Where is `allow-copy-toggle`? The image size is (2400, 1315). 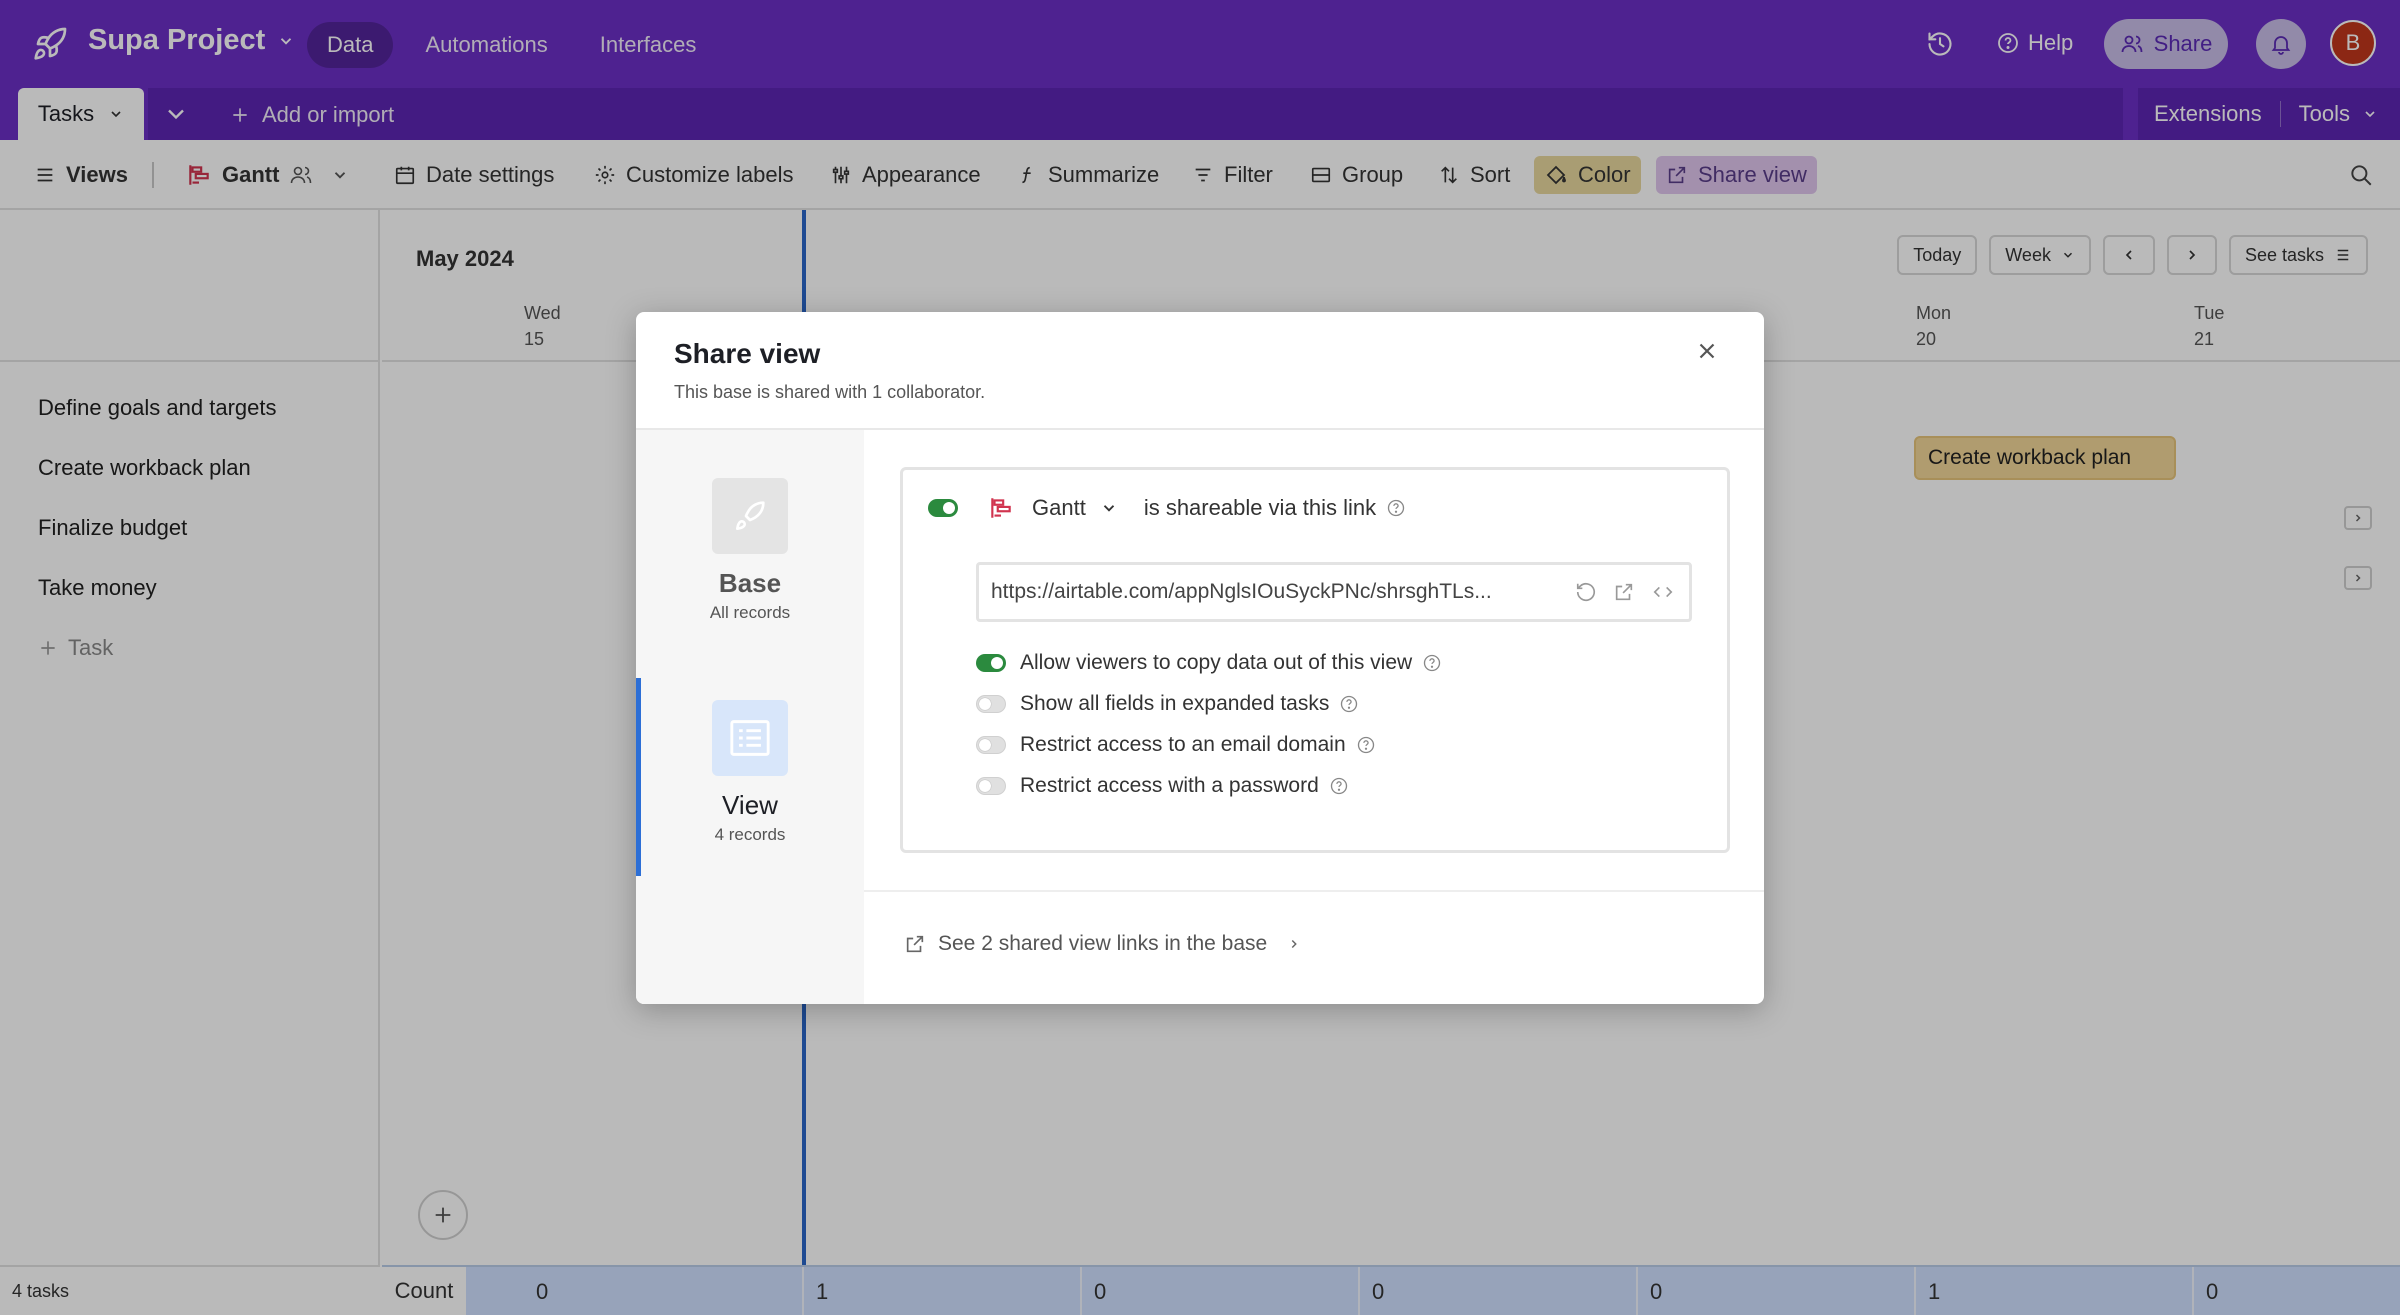 allow-copy-toggle is located at coordinates (991, 663).